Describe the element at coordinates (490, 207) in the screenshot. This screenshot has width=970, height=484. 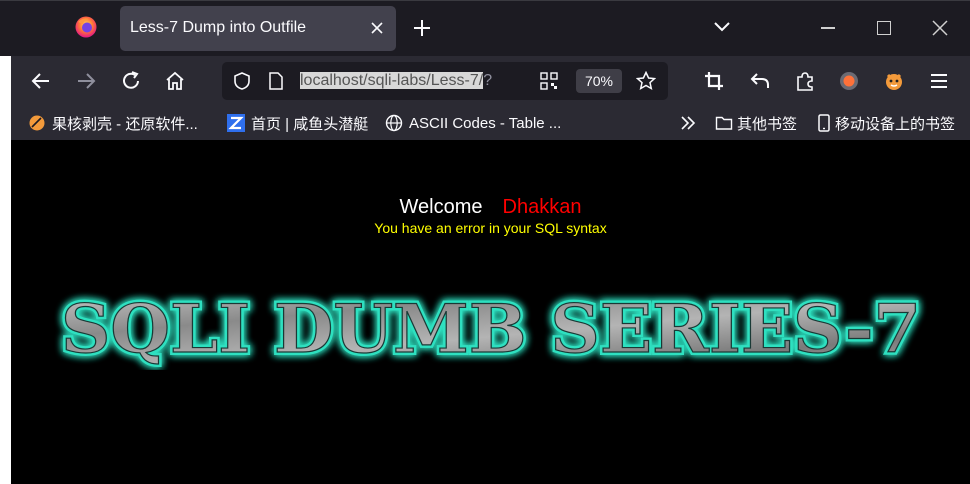
I see `welcome-line: Welcome Dhakkan` at that location.